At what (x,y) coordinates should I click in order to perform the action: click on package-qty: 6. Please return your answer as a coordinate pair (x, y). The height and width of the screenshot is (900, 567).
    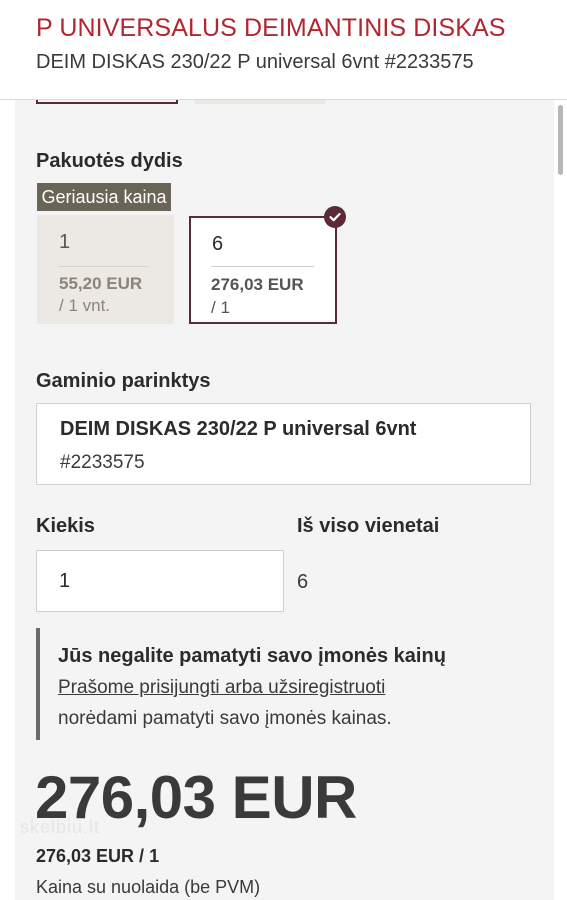
    Looking at the image, I should click on (218, 244).